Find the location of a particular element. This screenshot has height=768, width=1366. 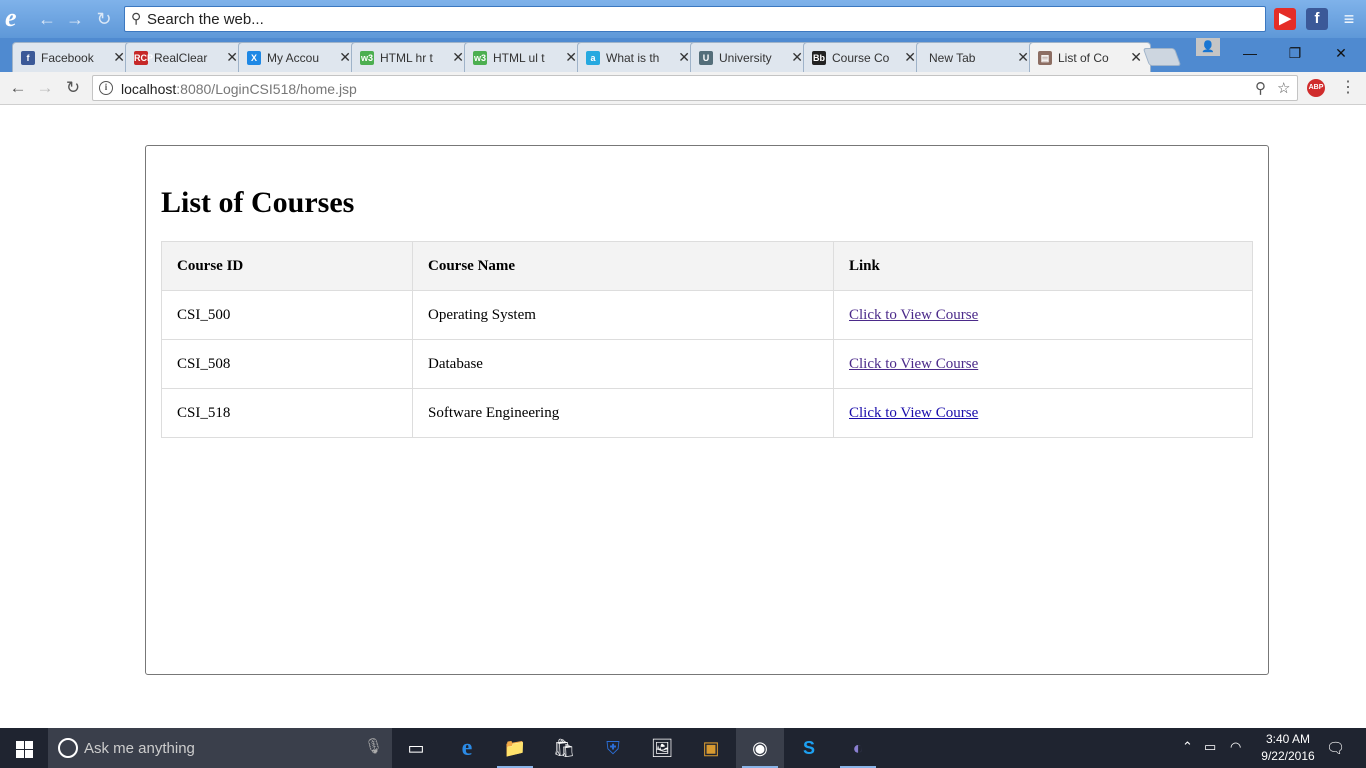

ie-forward-icon: → is located at coordinates (75, 19).